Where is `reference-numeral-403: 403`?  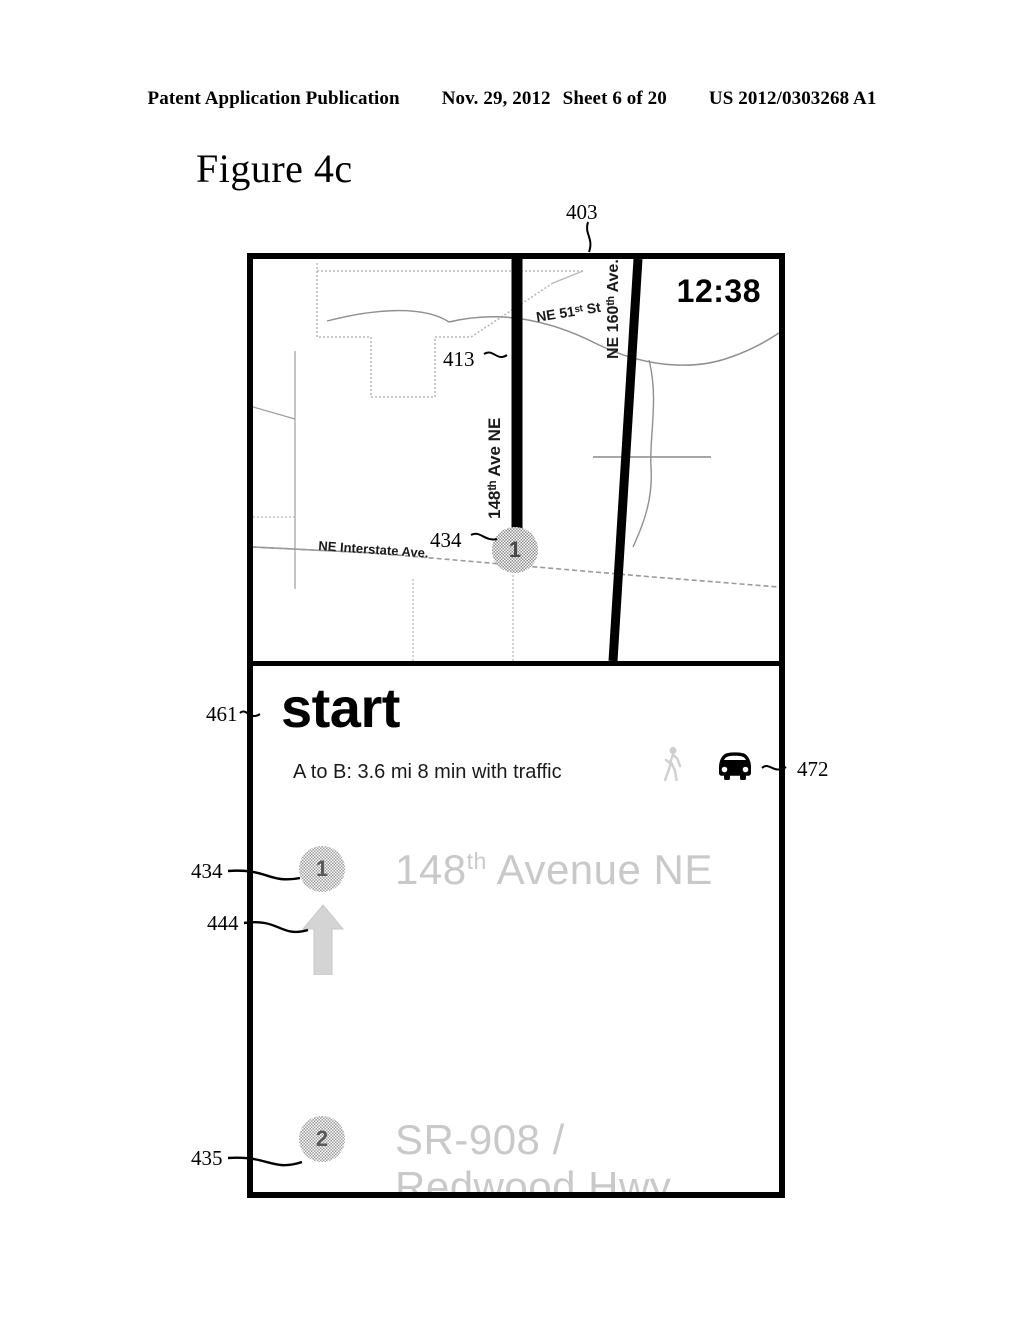 reference-numeral-403: 403 is located at coordinates (582, 212).